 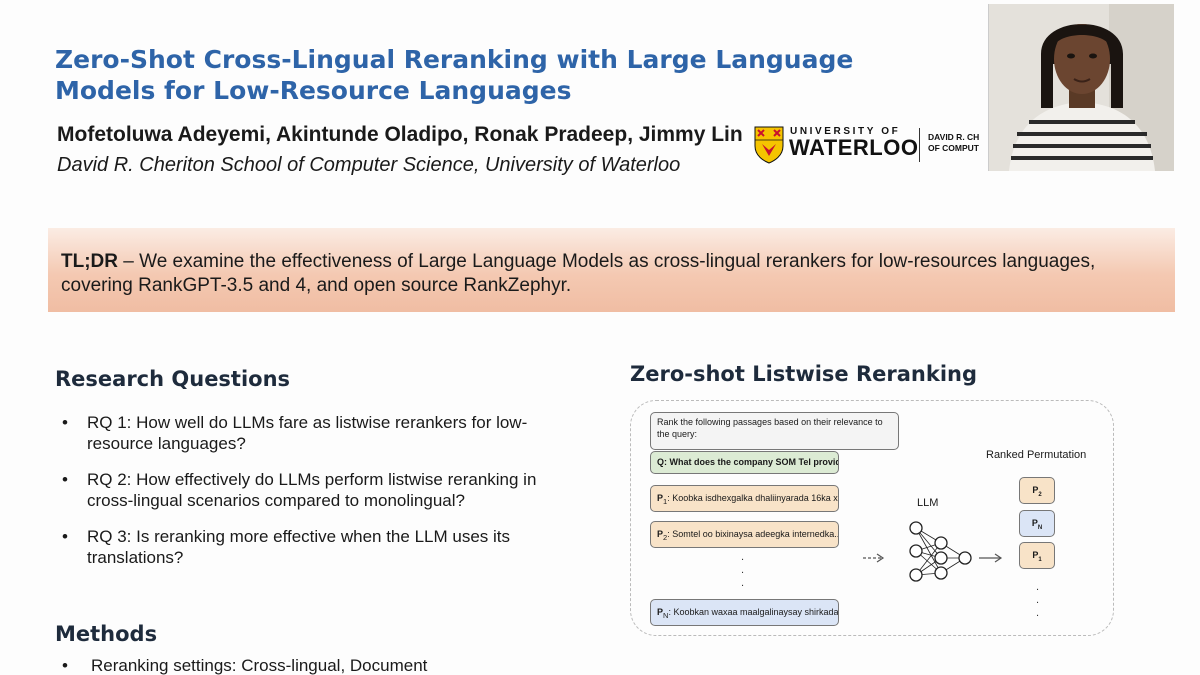 I want to click on tldr-label: TL;DR, so click(x=89, y=261).